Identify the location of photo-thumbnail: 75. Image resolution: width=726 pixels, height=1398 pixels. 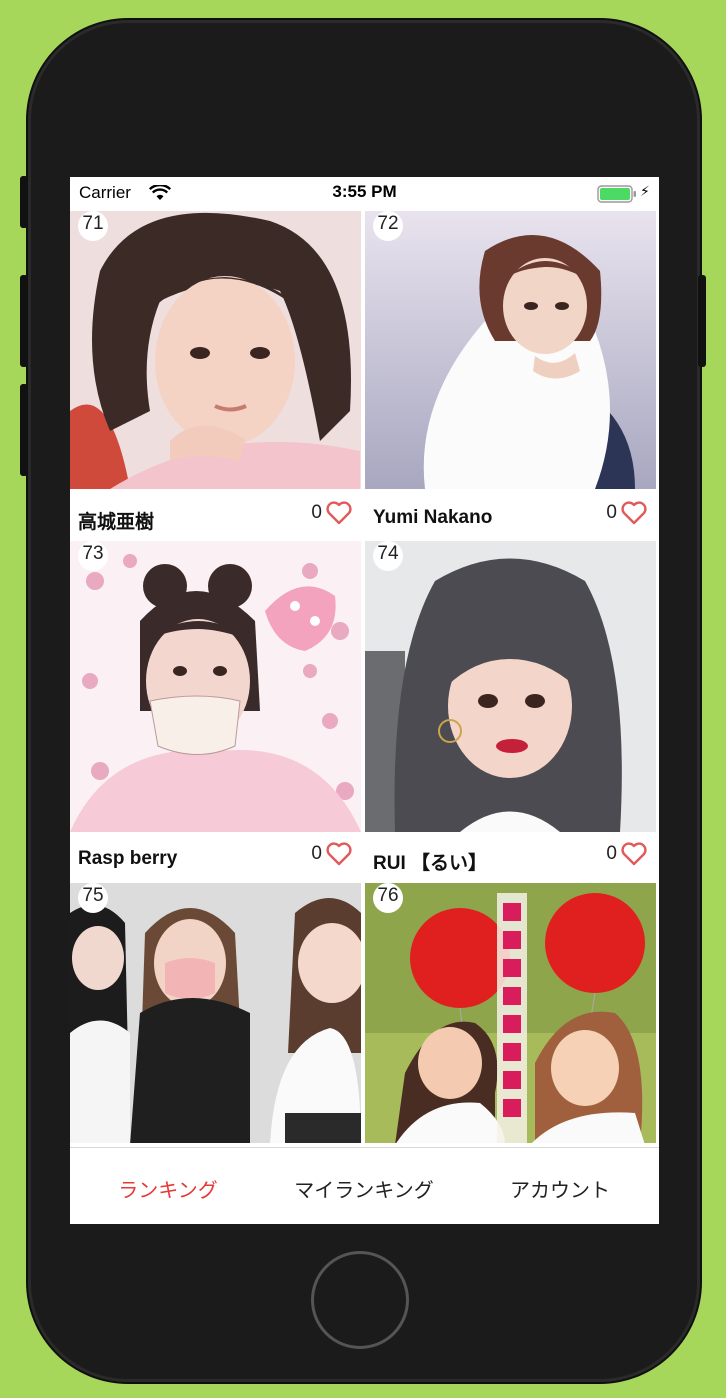
(215, 1013).